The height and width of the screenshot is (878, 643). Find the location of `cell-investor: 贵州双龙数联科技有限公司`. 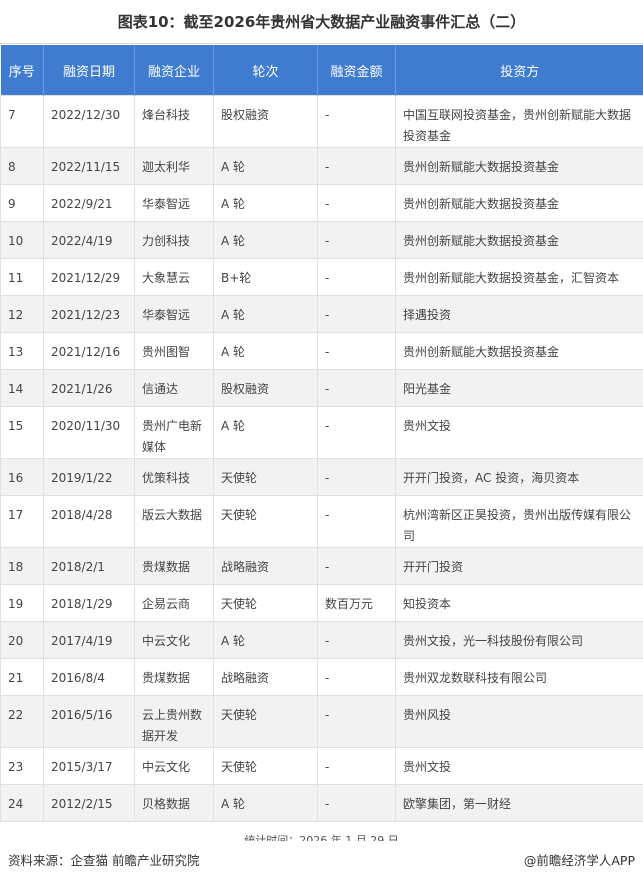

cell-investor: 贵州双龙数联科技有限公司 is located at coordinates (519, 677).